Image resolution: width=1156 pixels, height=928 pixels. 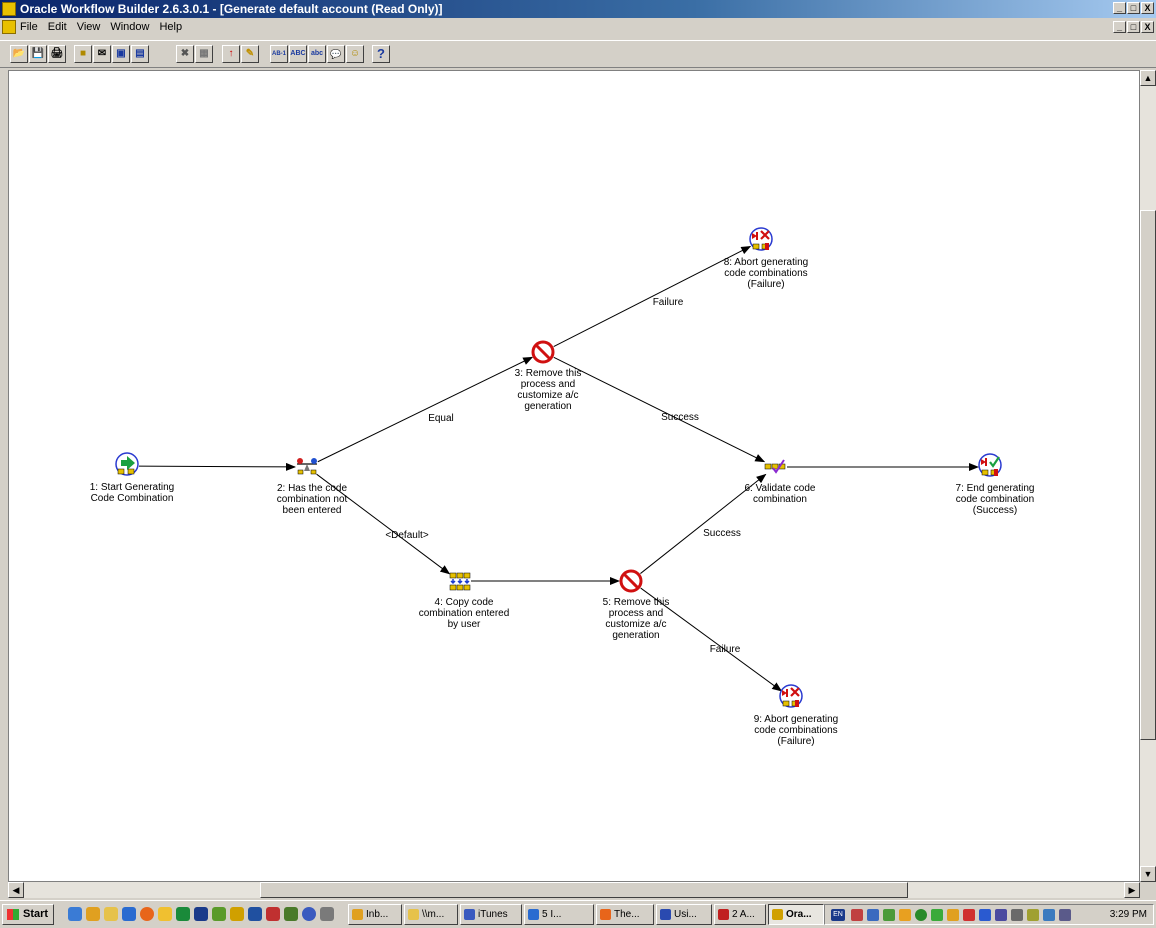 What do you see at coordinates (796, 719) in the screenshot?
I see `node-label-line: 9: Abort generating` at bounding box center [796, 719].